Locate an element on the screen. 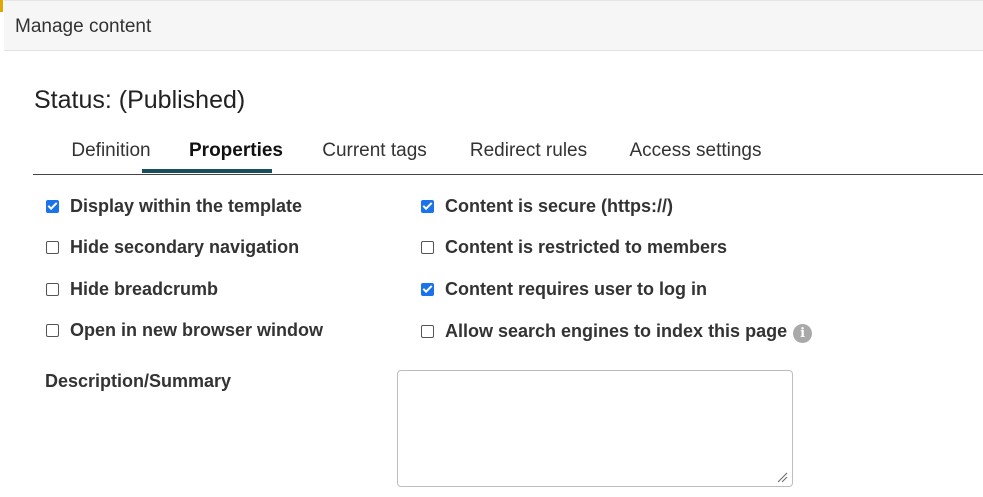 The width and height of the screenshot is (983, 497). option-hide-secondary-navigation: Hide secondary navigation is located at coordinates (172, 247).